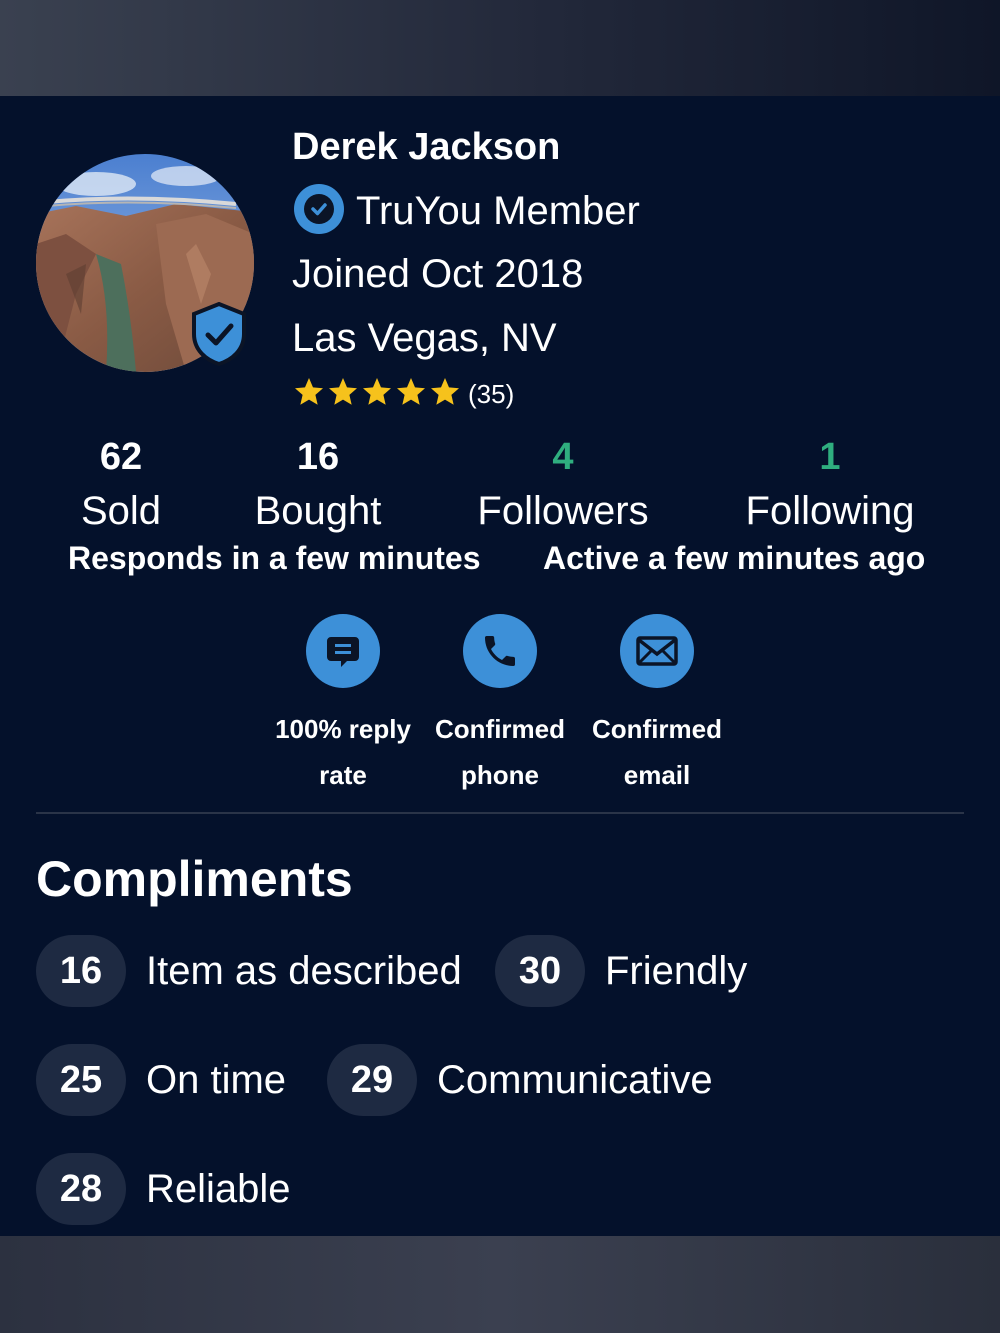  What do you see at coordinates (81, 1189) in the screenshot?
I see `compliment-count: 28` at bounding box center [81, 1189].